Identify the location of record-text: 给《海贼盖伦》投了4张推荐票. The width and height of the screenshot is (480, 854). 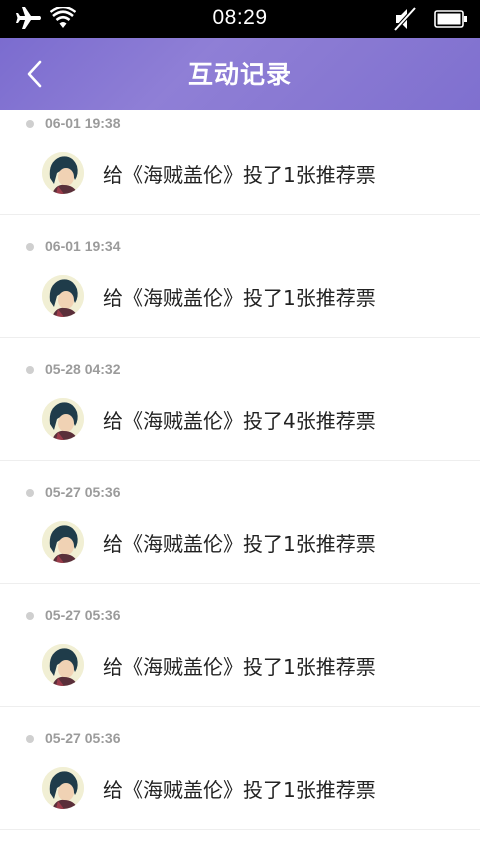
(239, 421).